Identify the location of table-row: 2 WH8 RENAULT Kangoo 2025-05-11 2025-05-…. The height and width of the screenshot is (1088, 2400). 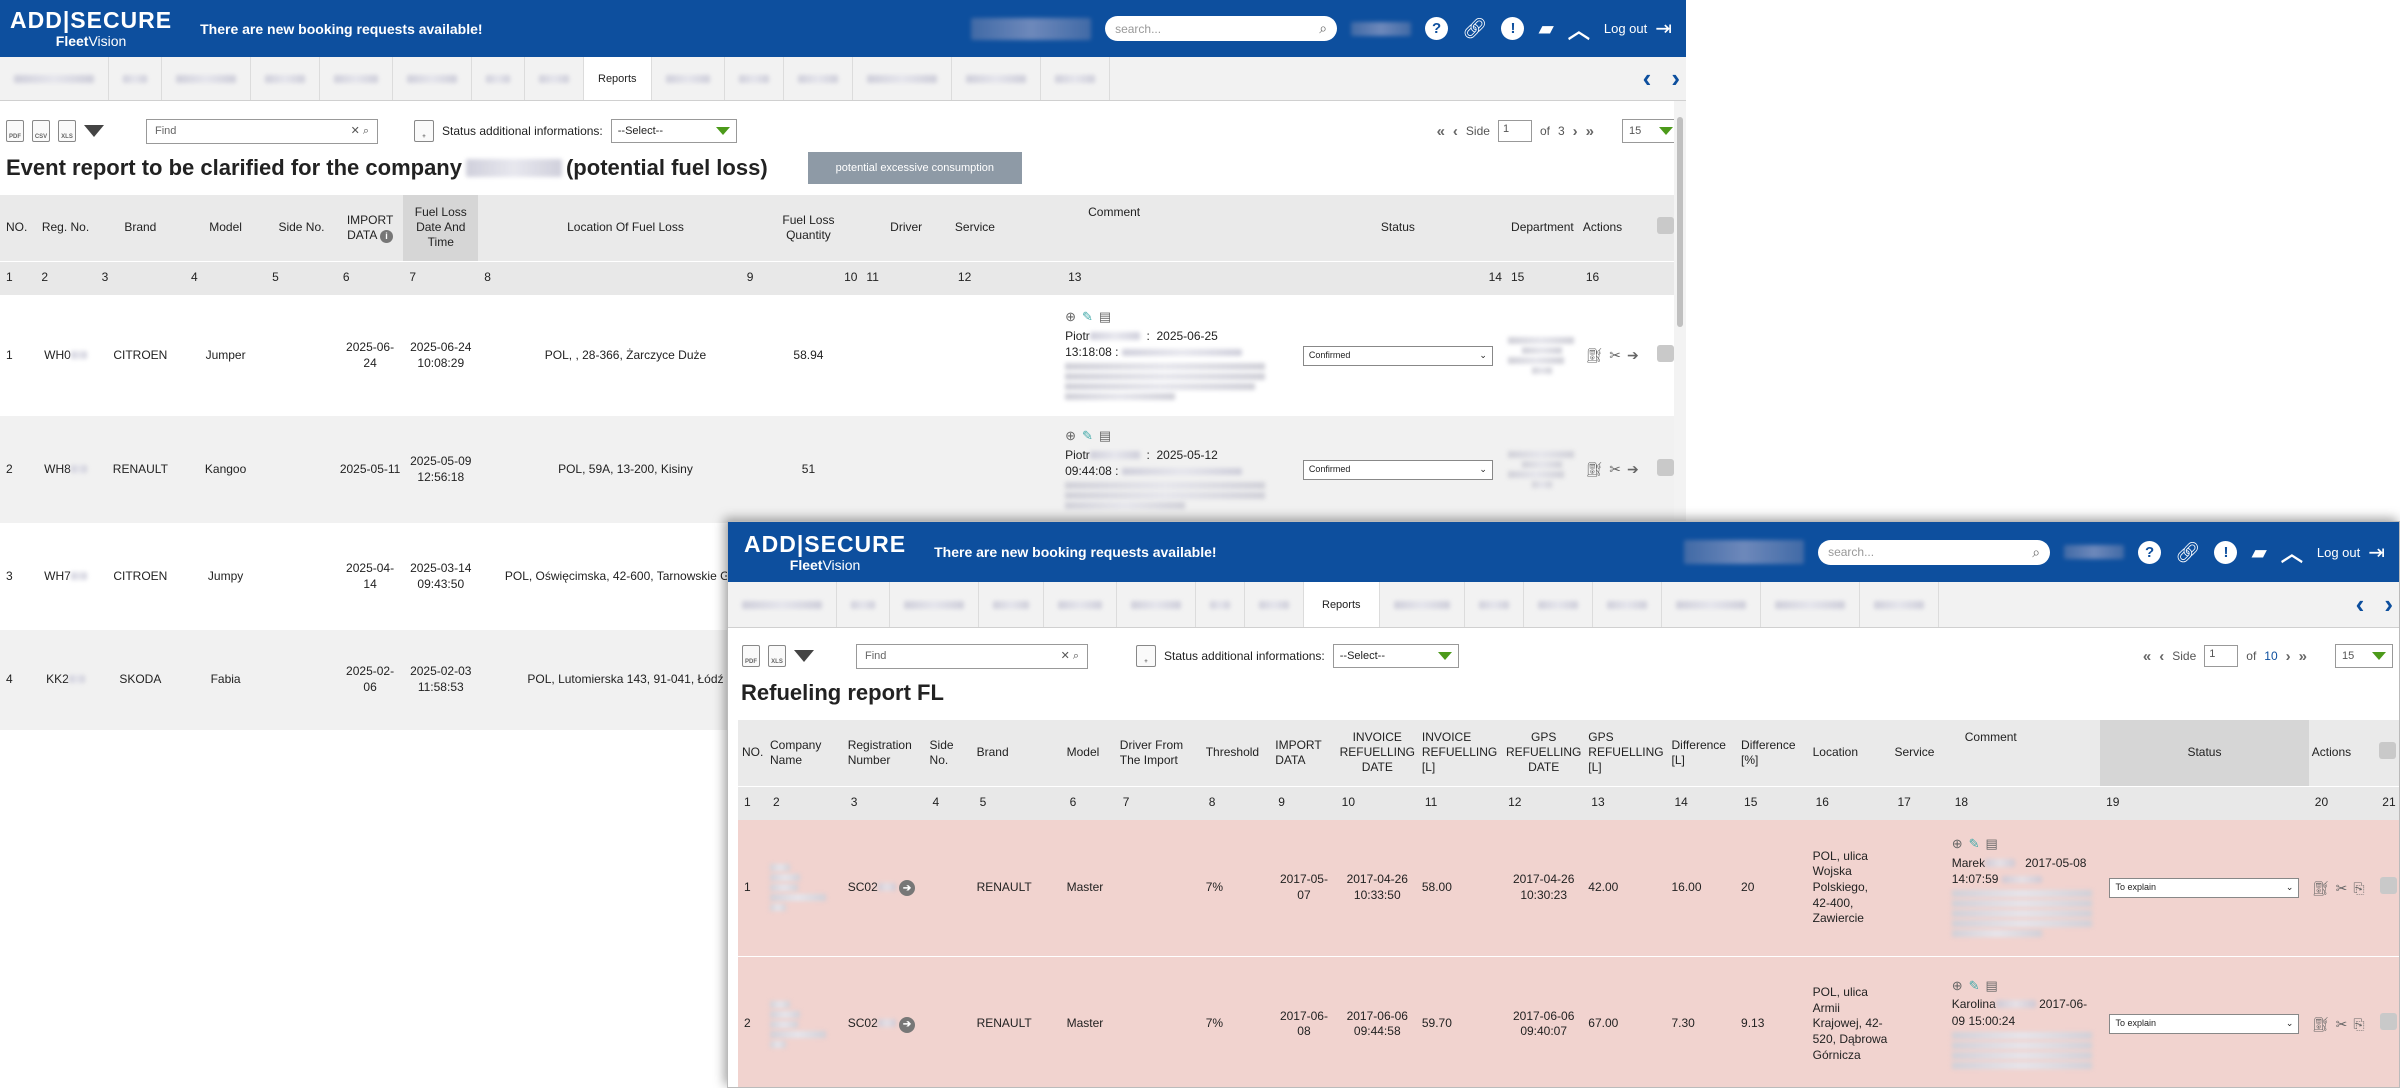
(843, 469).